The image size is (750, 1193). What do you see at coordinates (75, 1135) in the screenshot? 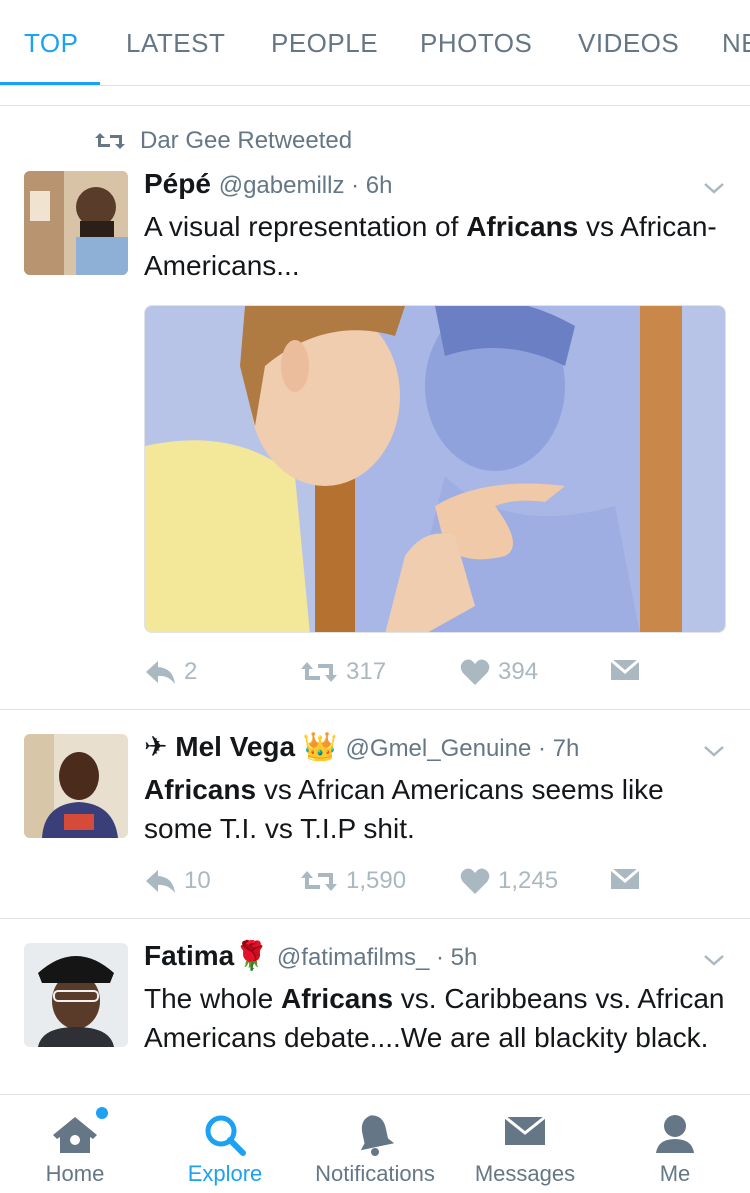
I see `home-icon` at bounding box center [75, 1135].